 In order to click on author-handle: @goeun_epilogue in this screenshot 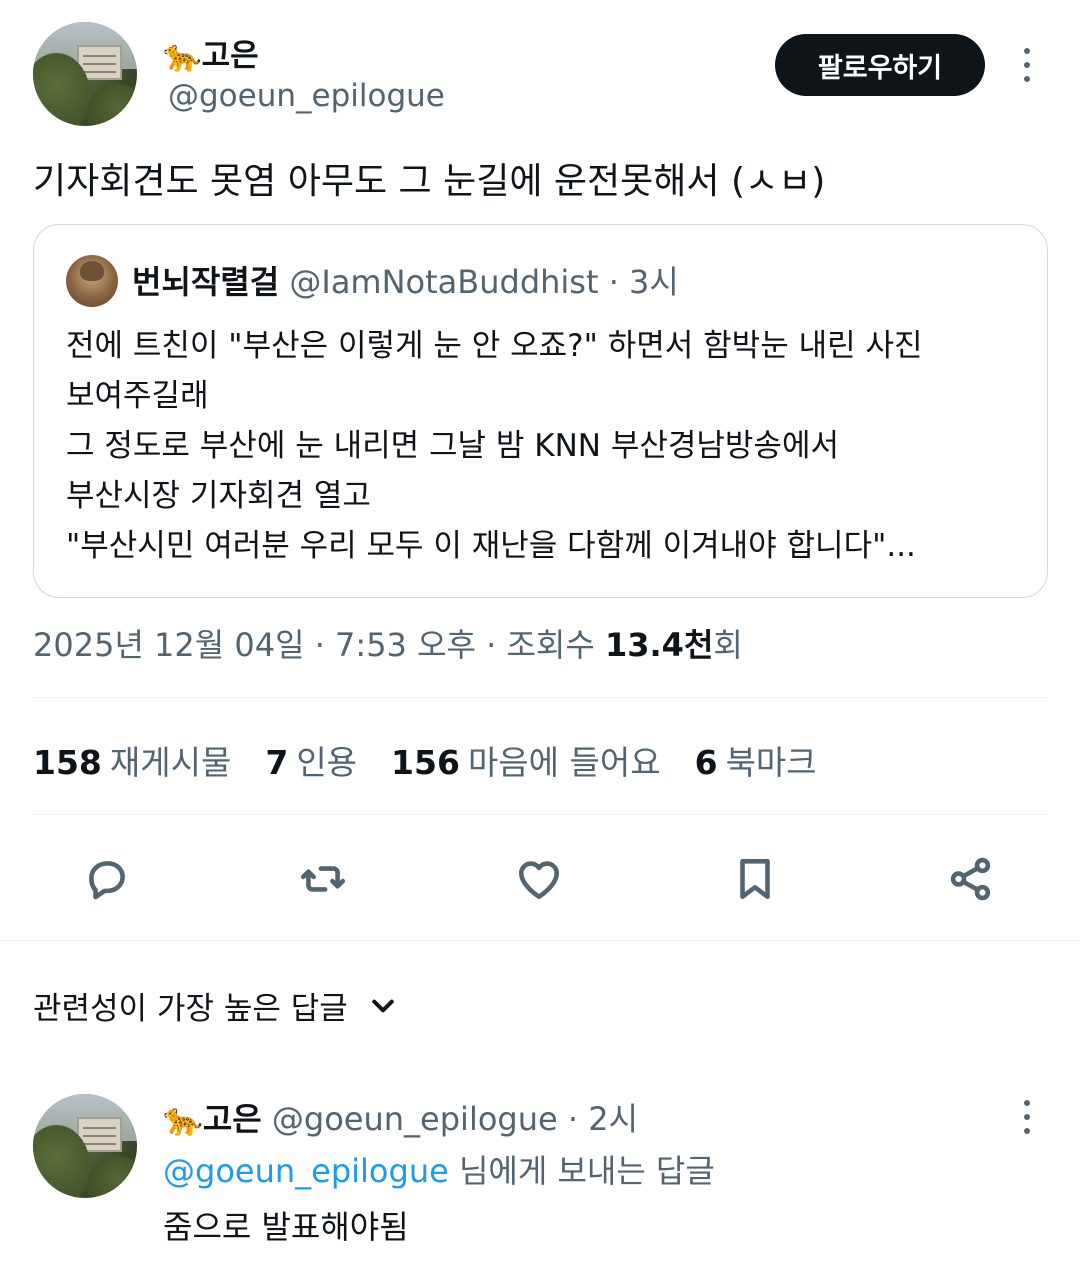, I will do `click(306, 96)`.